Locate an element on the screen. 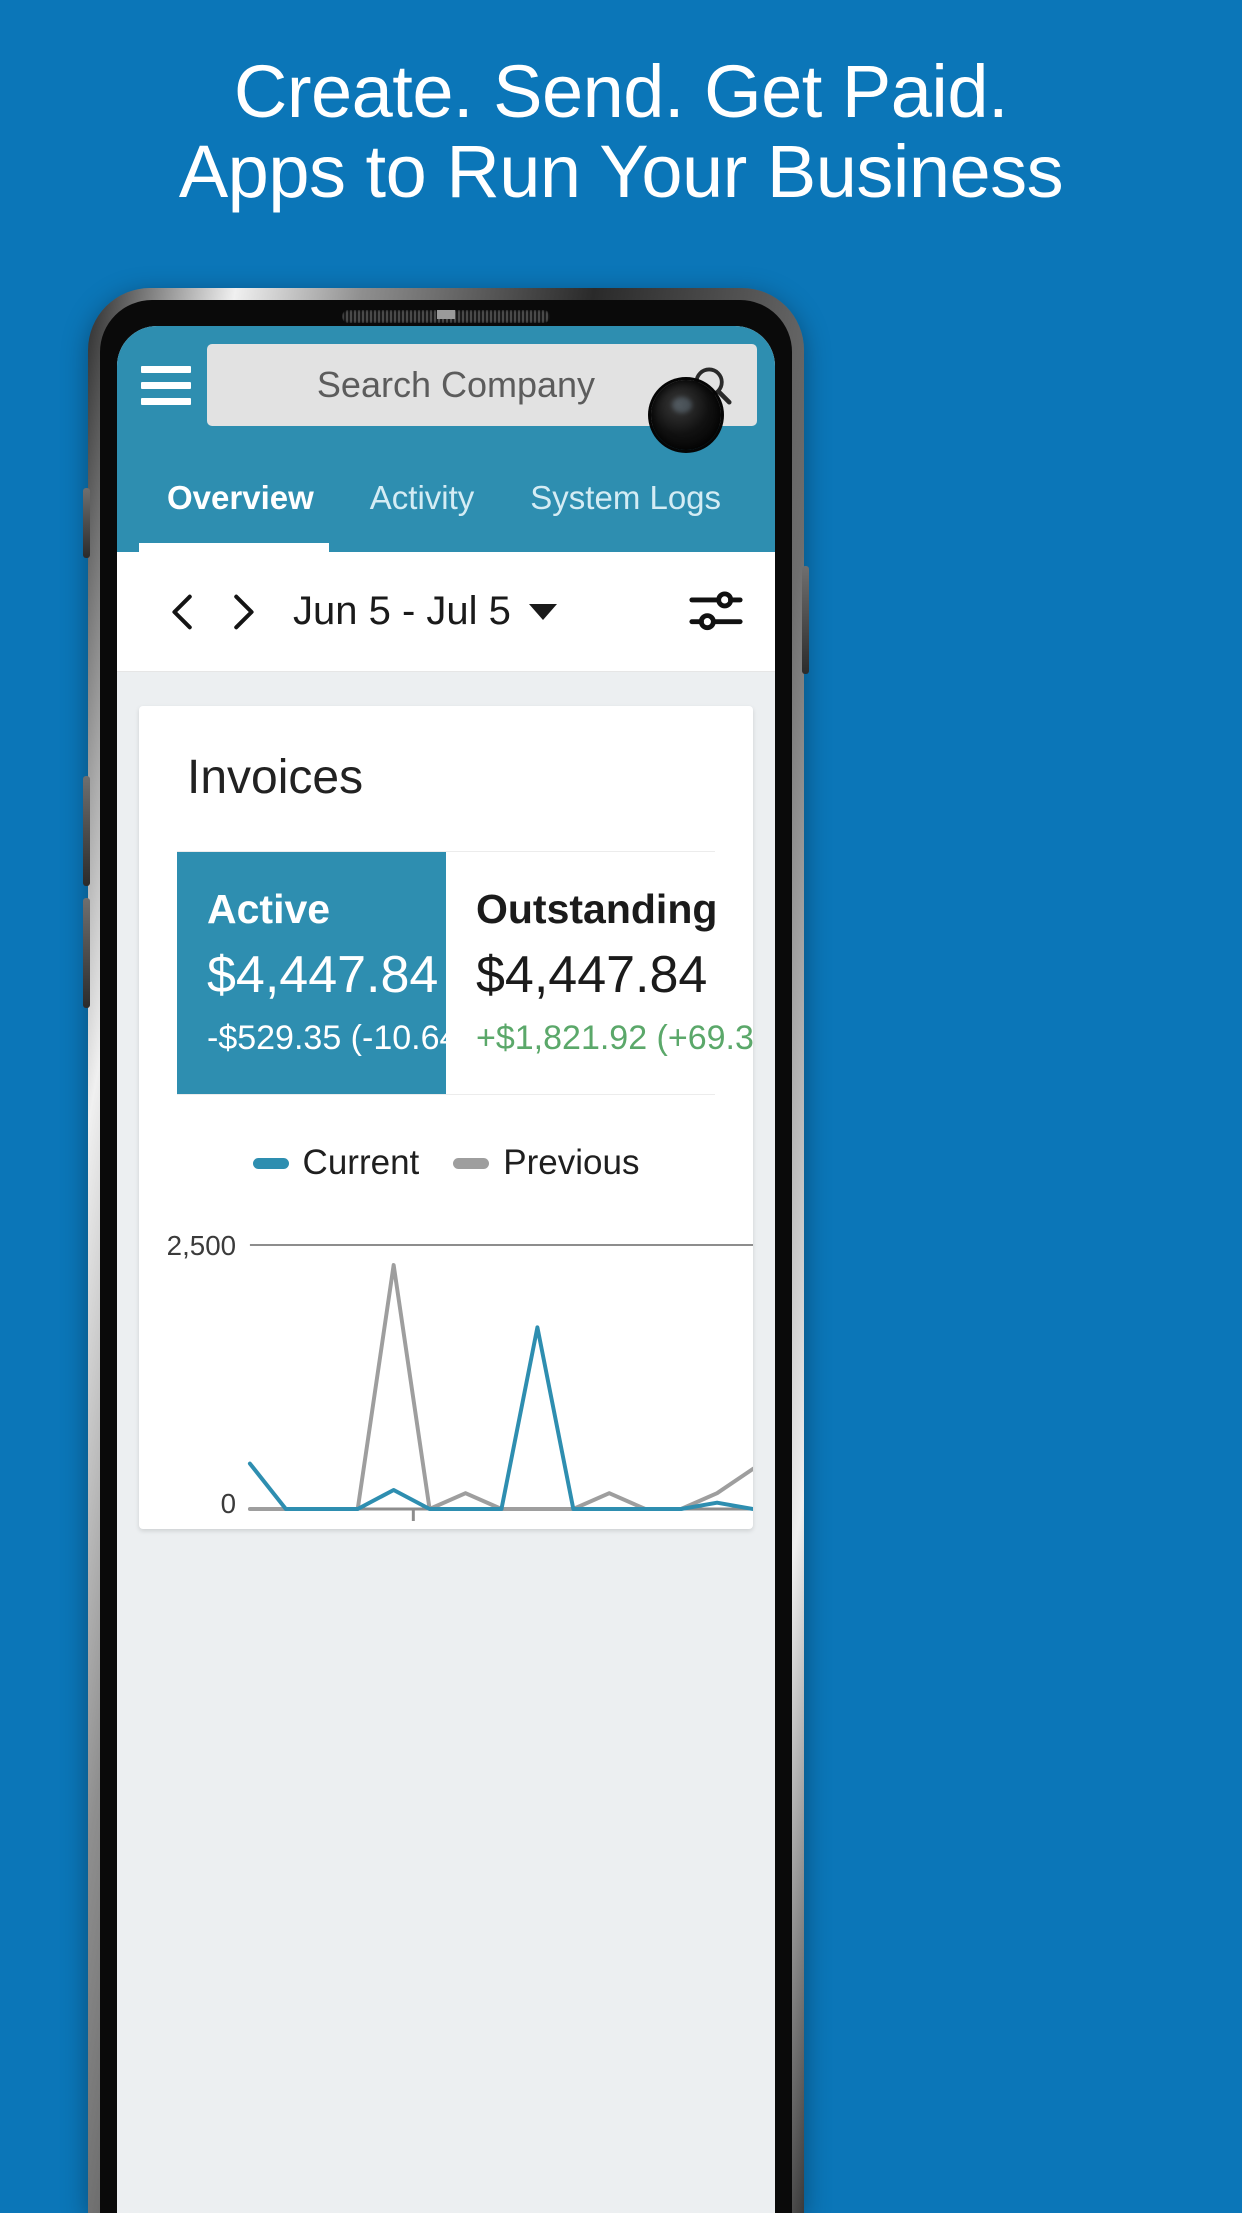 The height and width of the screenshot is (2213, 1242). chevron-left-icon is located at coordinates (184, 612).